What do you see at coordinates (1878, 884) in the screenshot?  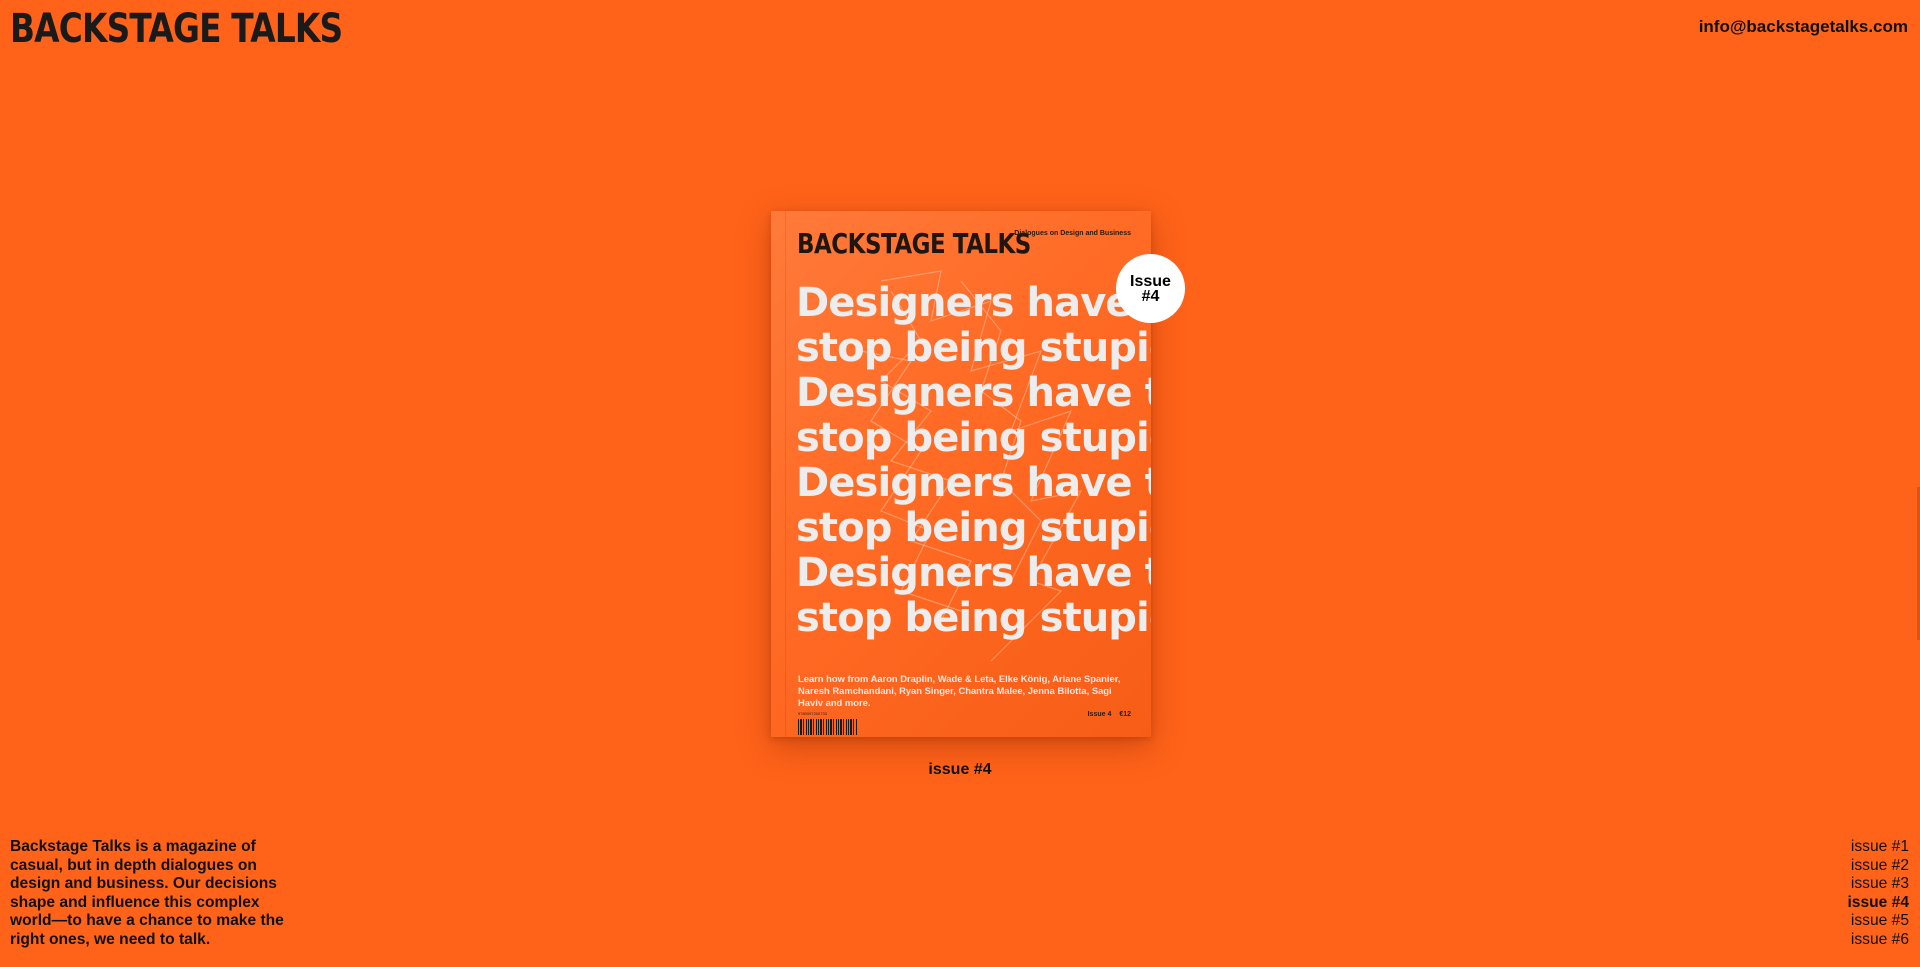 I see `issue-nav-item: issue #3` at bounding box center [1878, 884].